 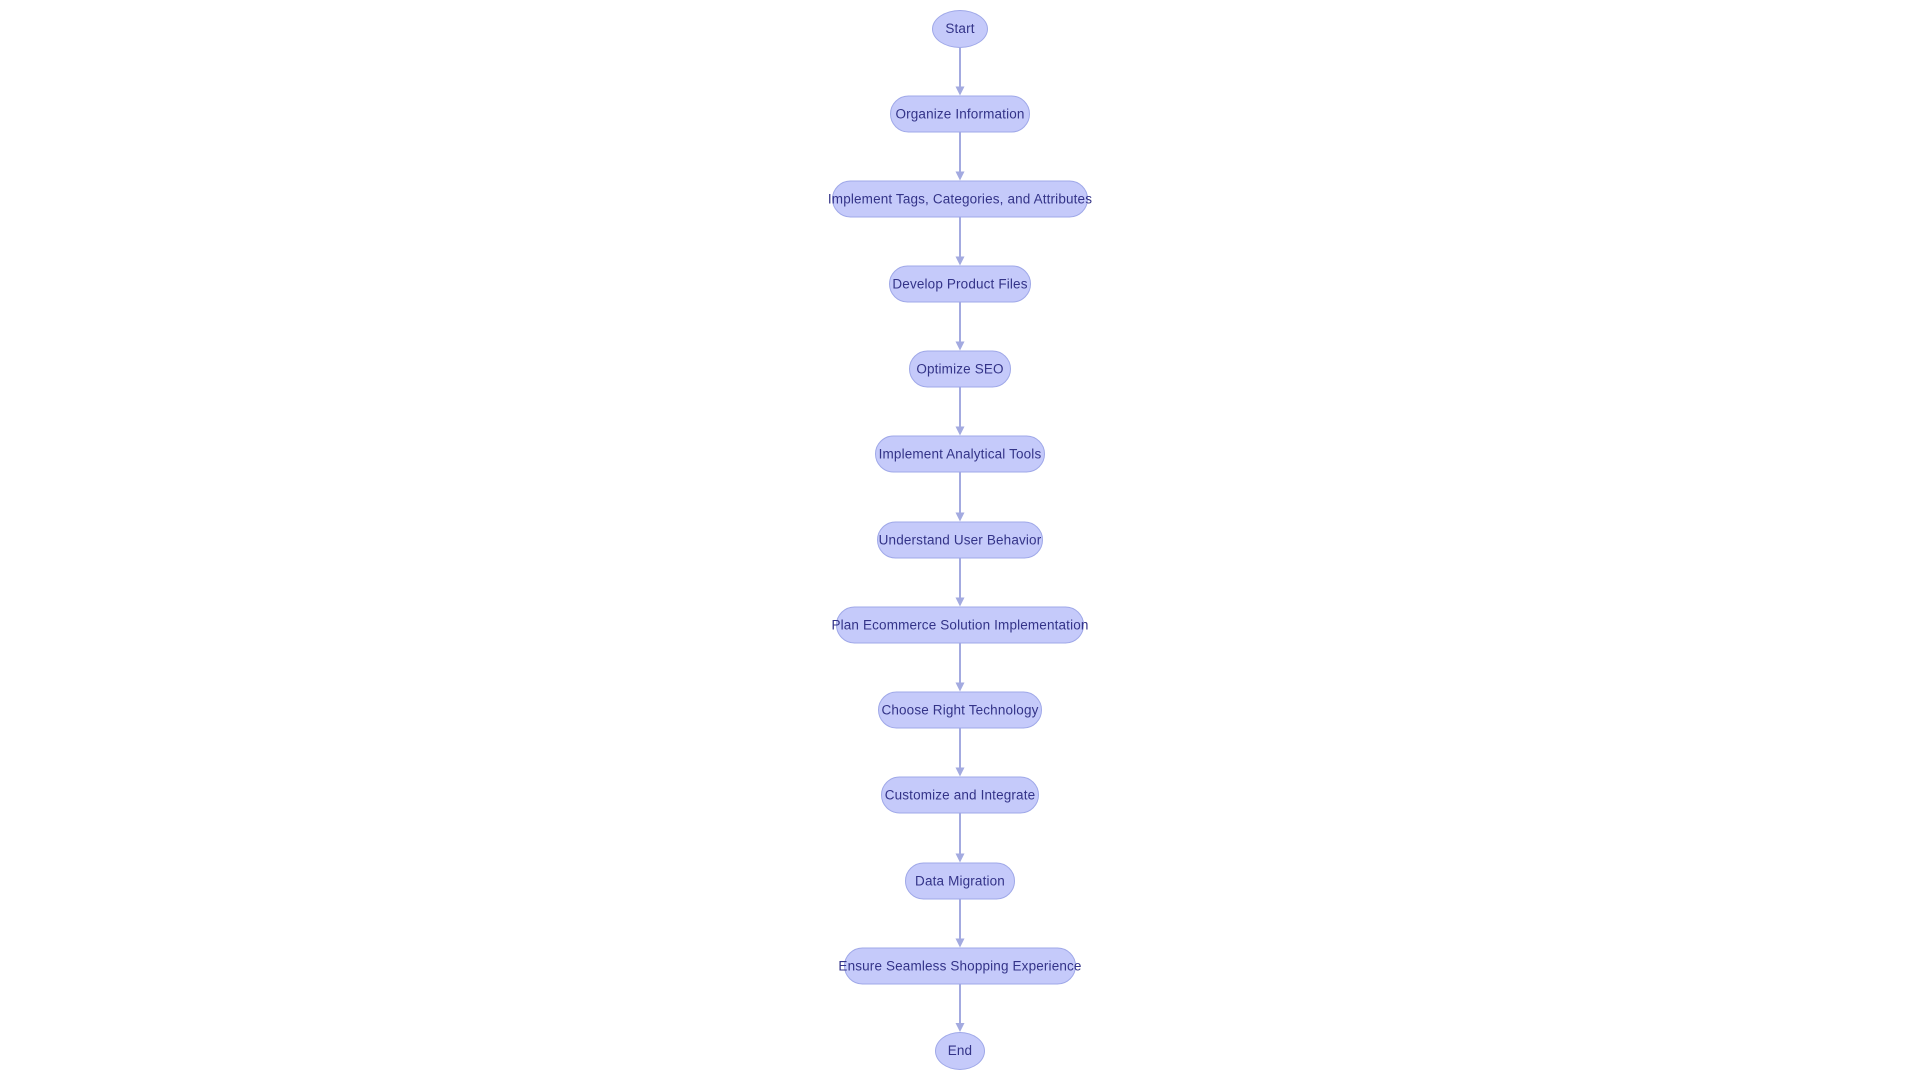 What do you see at coordinates (960, 838) in the screenshot?
I see `flow-connector-customize-to-data-migration` at bounding box center [960, 838].